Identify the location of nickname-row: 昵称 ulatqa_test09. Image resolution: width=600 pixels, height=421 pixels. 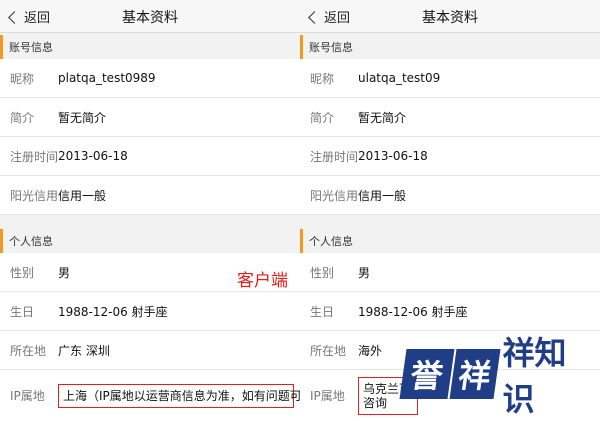
(450, 78).